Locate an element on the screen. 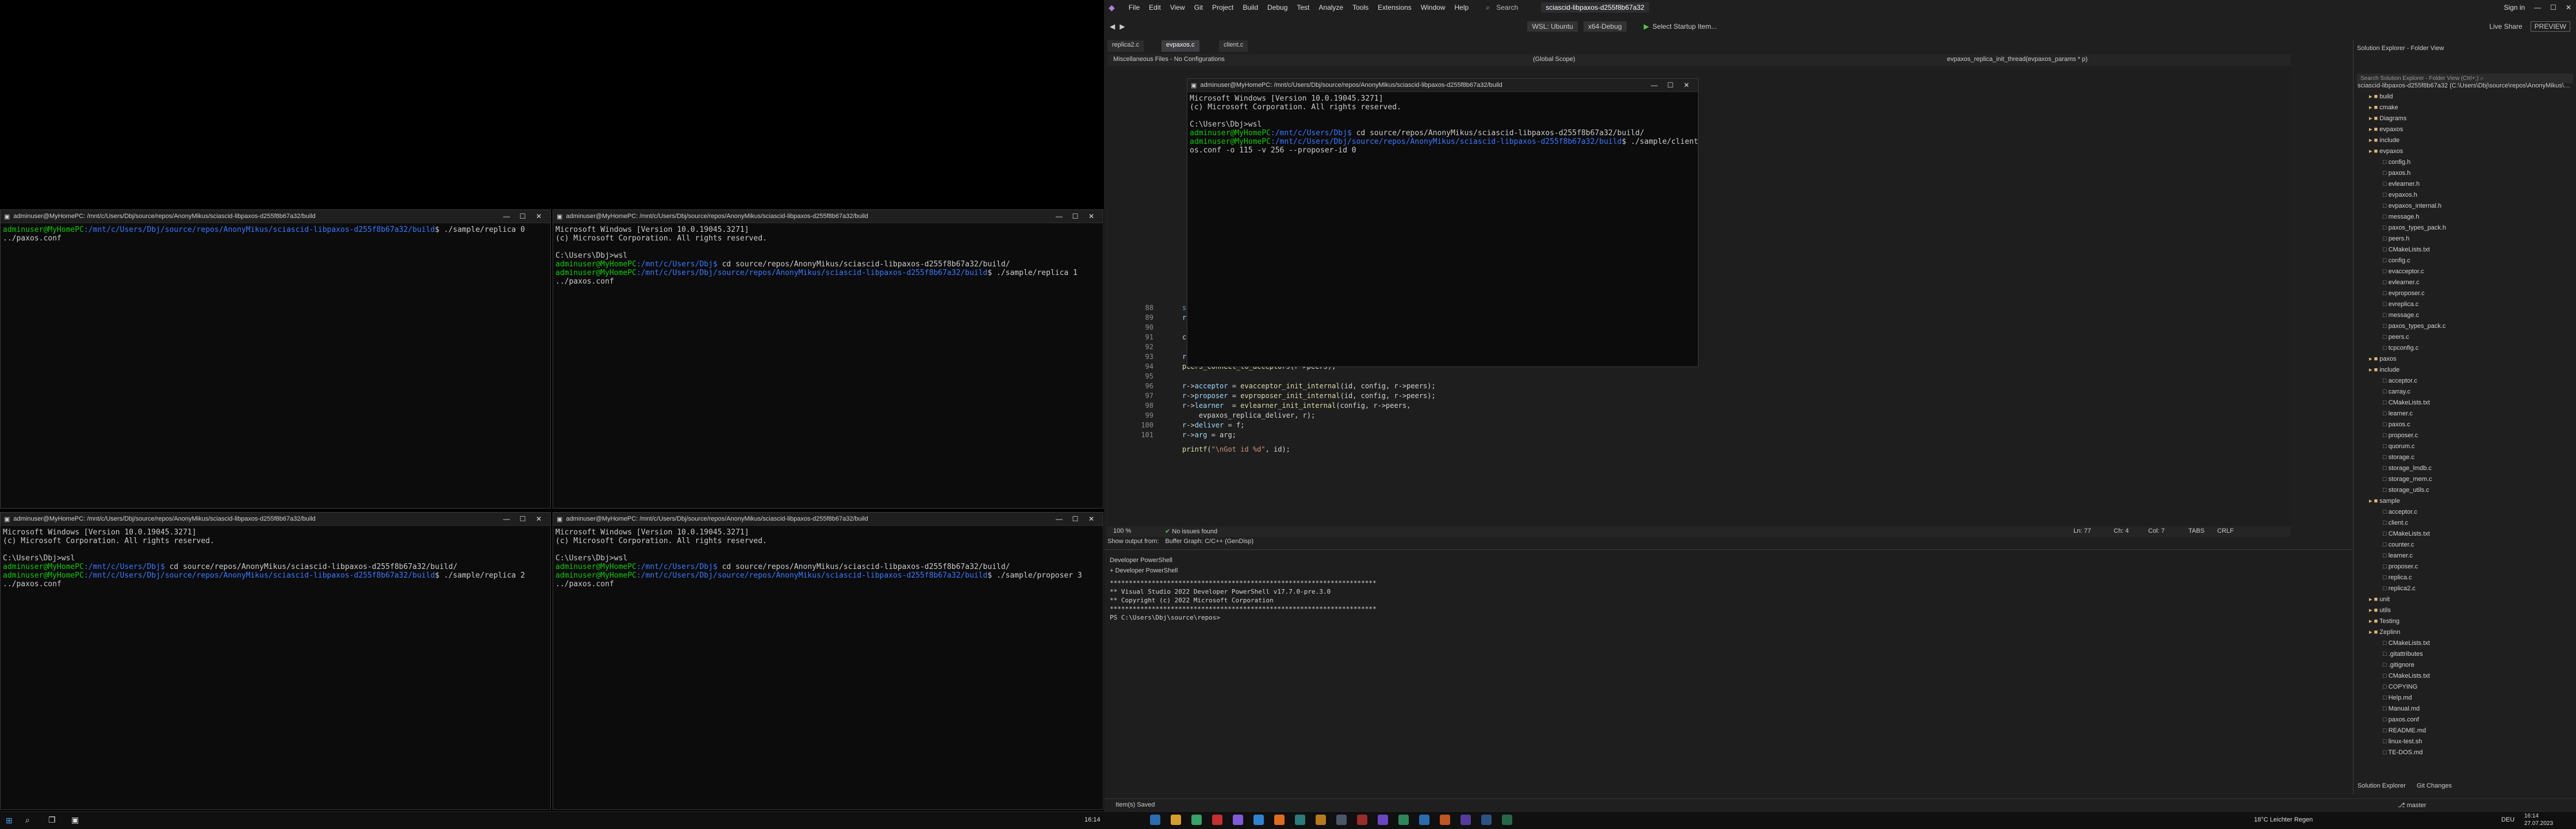 The height and width of the screenshot is (829, 2576). tree-file: □ acceptor.c is located at coordinates (2464, 512).